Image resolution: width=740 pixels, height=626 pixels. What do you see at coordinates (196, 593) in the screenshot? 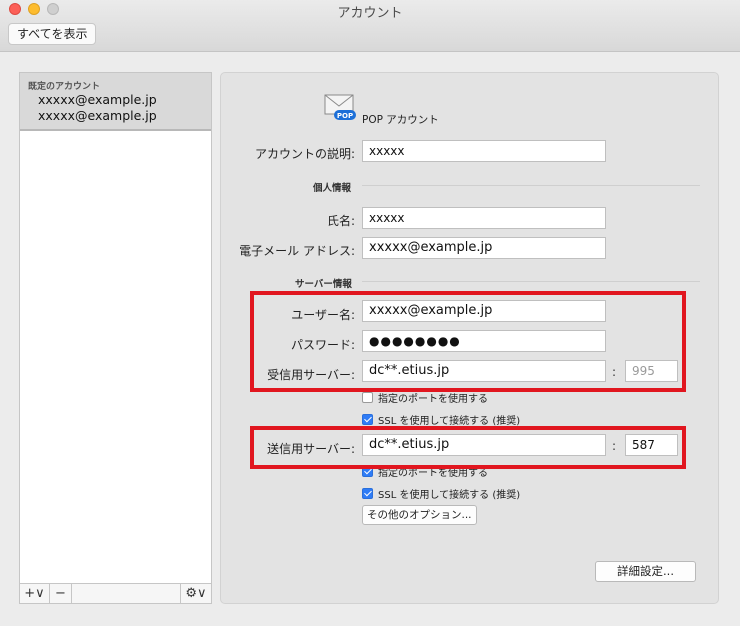
I see `gear-menu-button: ⚙∨` at bounding box center [196, 593].